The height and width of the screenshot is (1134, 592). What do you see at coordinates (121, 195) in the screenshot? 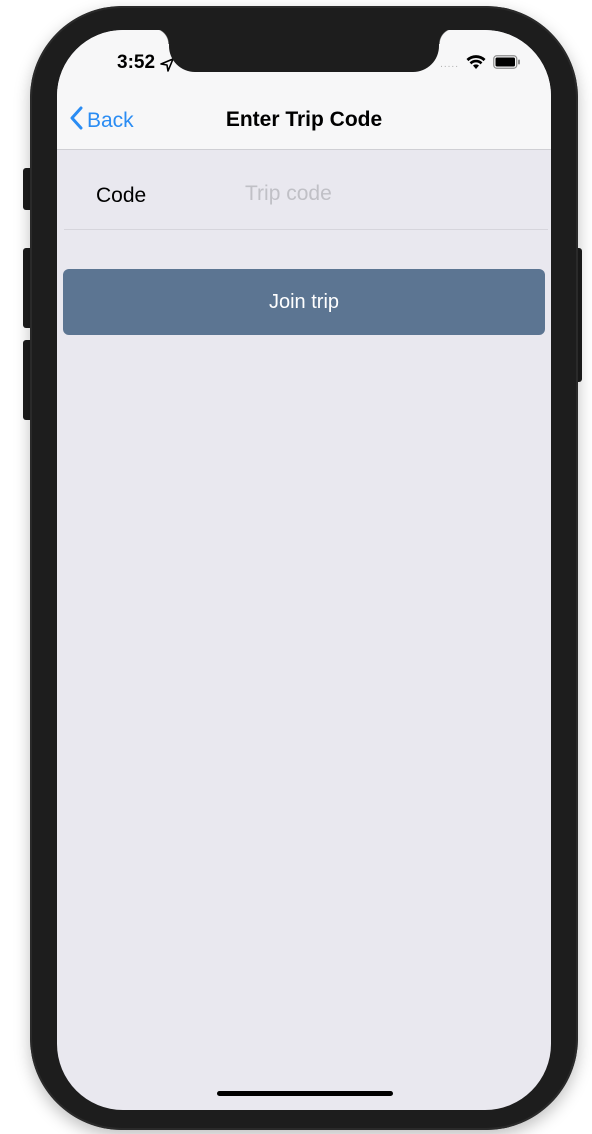
I see `code-field-label: Code` at bounding box center [121, 195].